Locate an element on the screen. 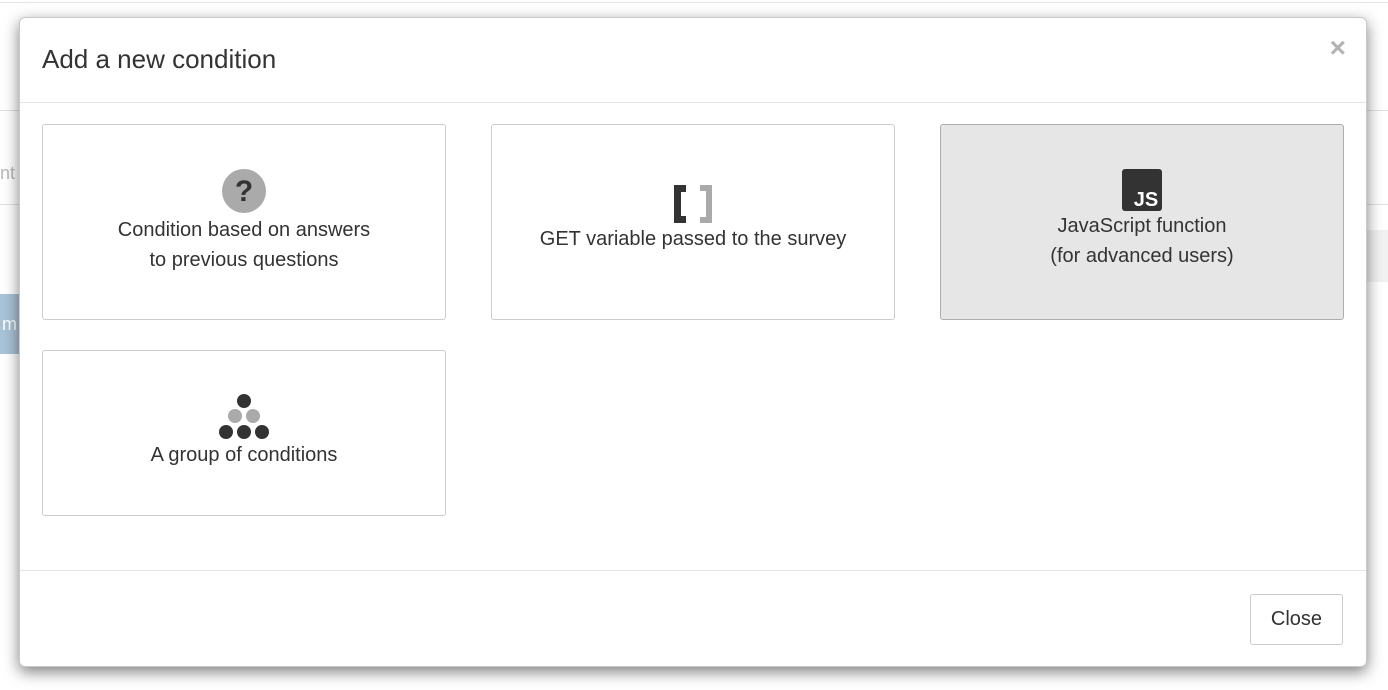 The image size is (1388, 690). option-condition-group: A group of conditions is located at coordinates (244, 433).